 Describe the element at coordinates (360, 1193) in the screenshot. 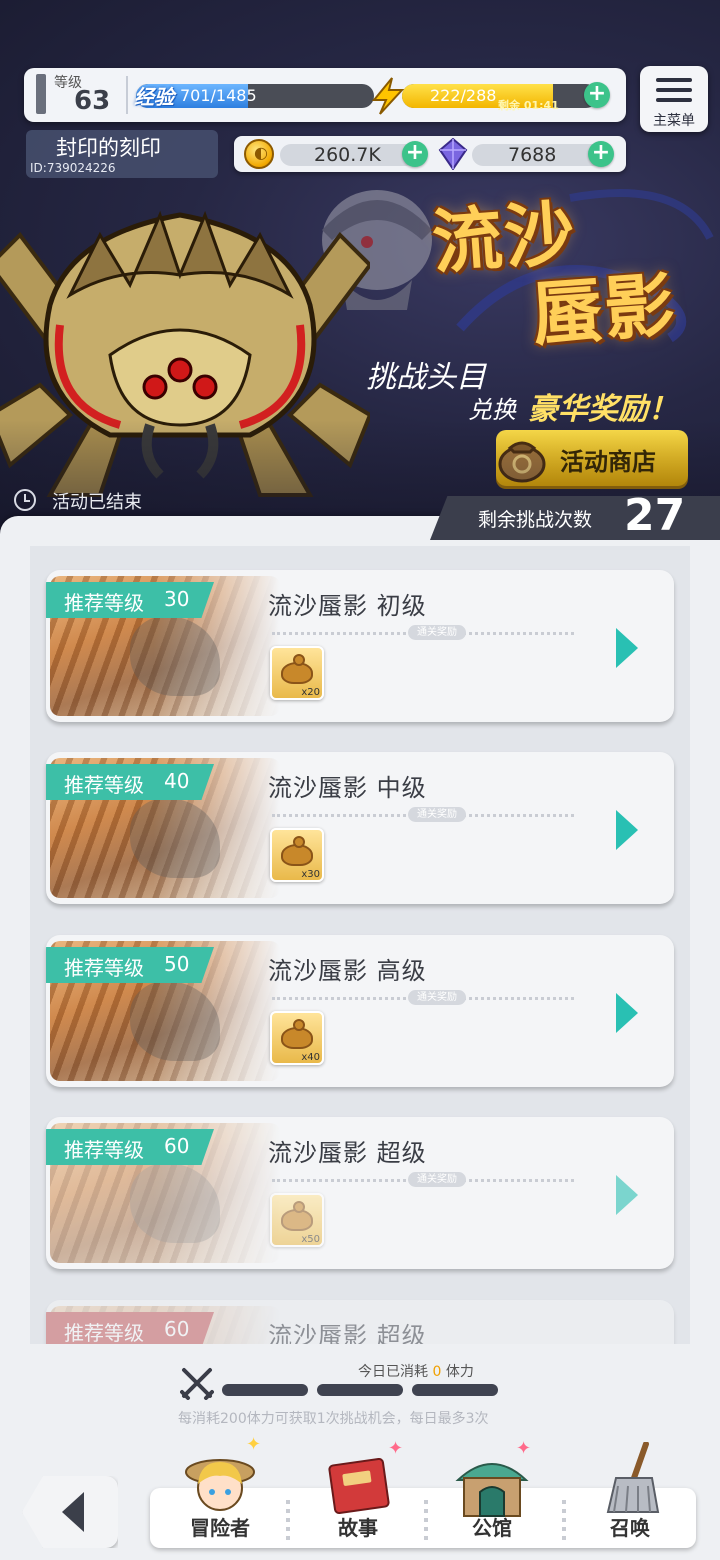

I see `stage-card-super: 推荐等级 60 流沙蜃影 超级 通关奖励 x50` at that location.